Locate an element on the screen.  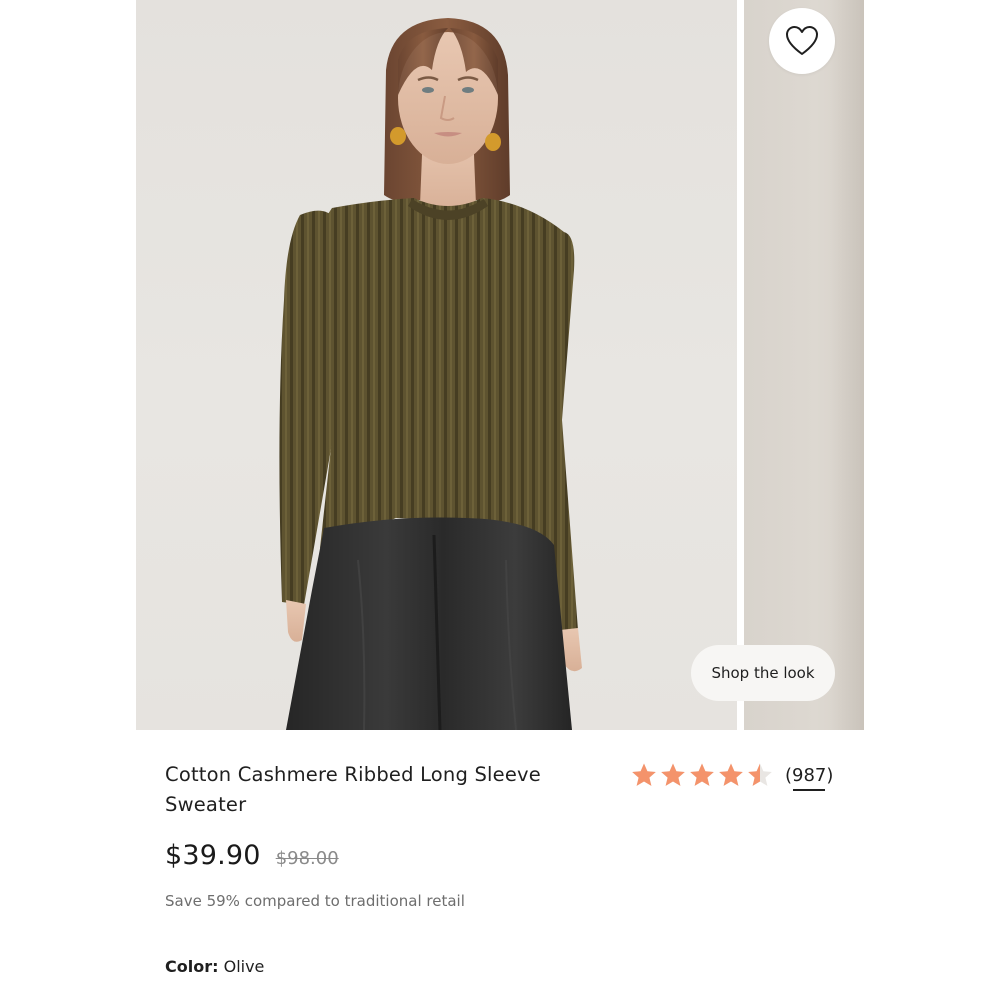
color-value: Olive is located at coordinates (244, 966).